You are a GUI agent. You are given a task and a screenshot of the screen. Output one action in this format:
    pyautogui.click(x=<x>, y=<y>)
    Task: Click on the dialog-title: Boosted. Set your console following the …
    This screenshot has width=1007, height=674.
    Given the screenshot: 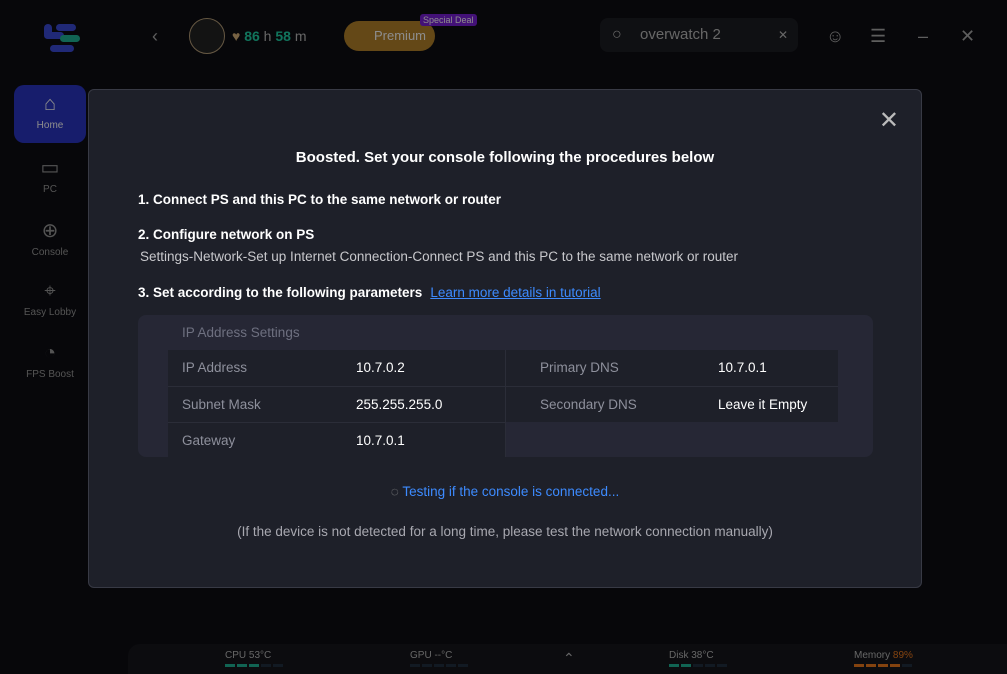 What is the action you would take?
    pyautogui.click(x=505, y=157)
    